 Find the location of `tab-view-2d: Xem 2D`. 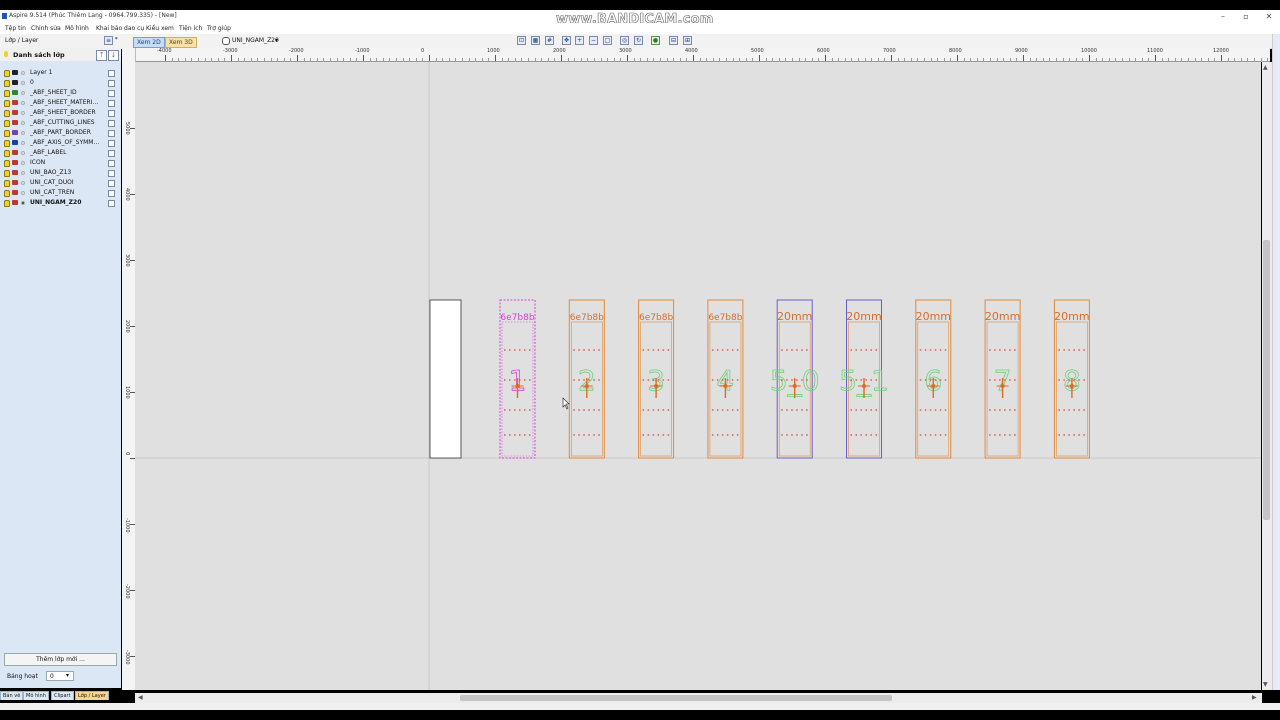

tab-view-2d: Xem 2D is located at coordinates (149, 42).